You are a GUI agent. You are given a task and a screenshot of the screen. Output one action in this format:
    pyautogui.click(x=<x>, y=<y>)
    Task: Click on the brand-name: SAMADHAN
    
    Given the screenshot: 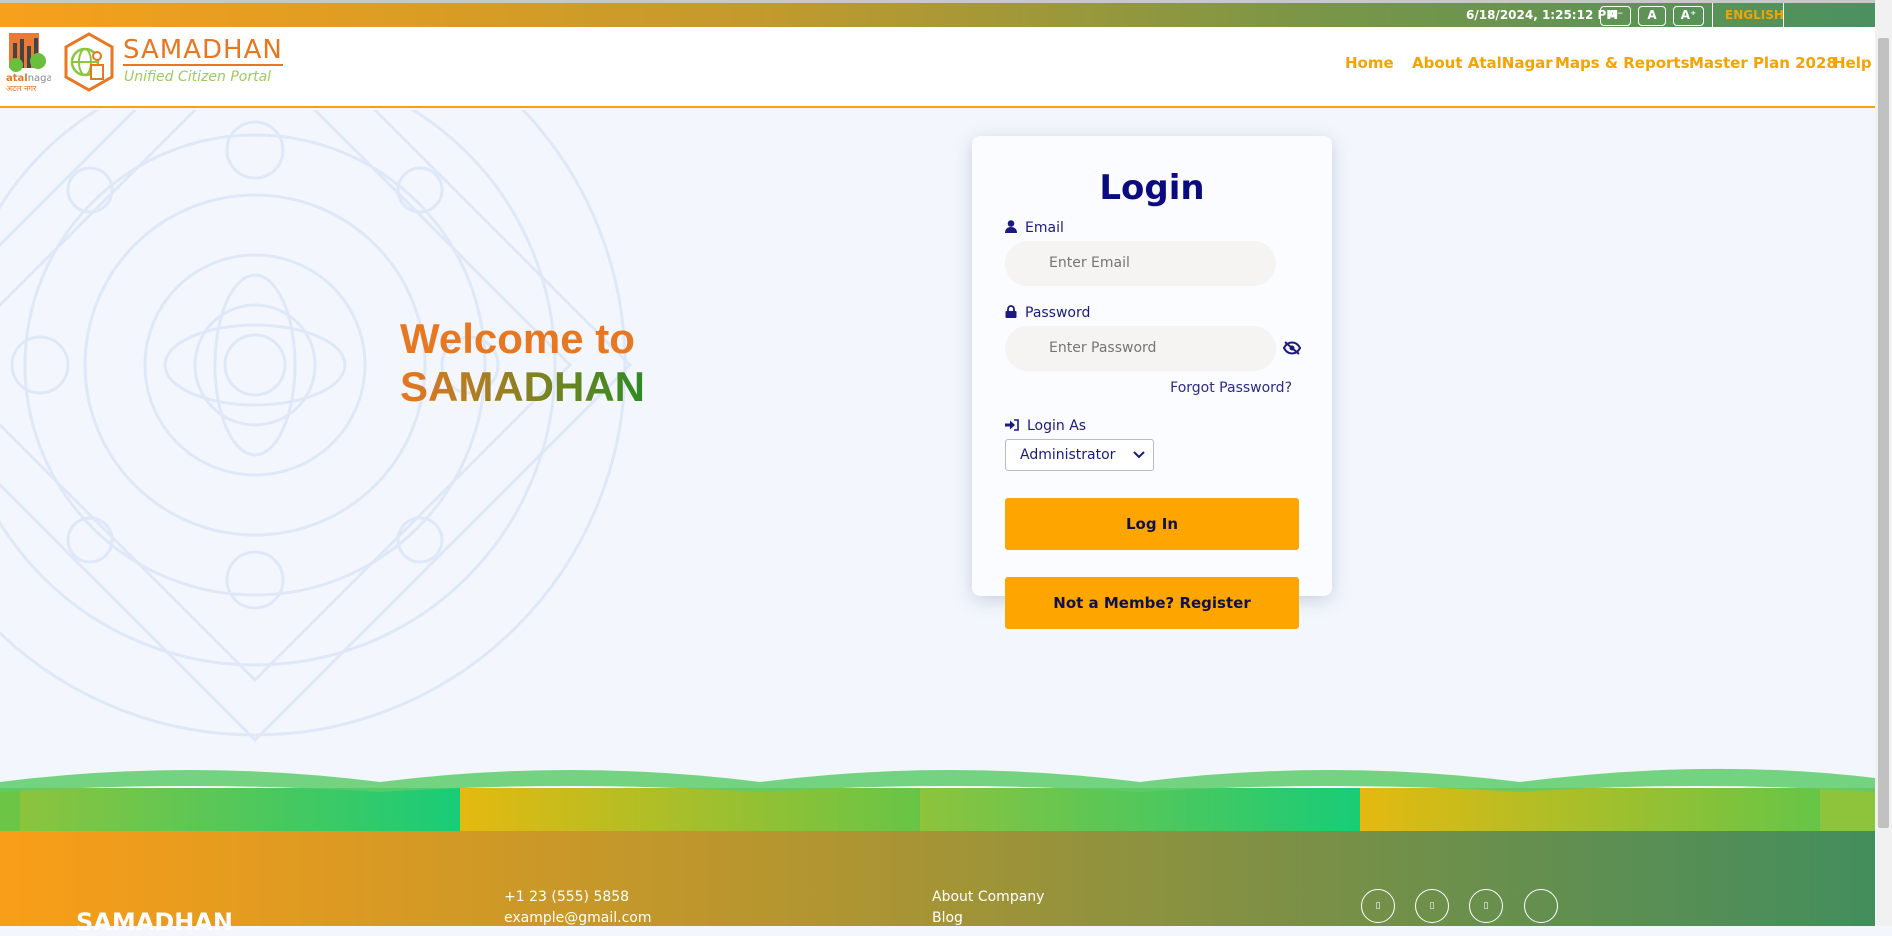 What is the action you would take?
    pyautogui.click(x=203, y=50)
    